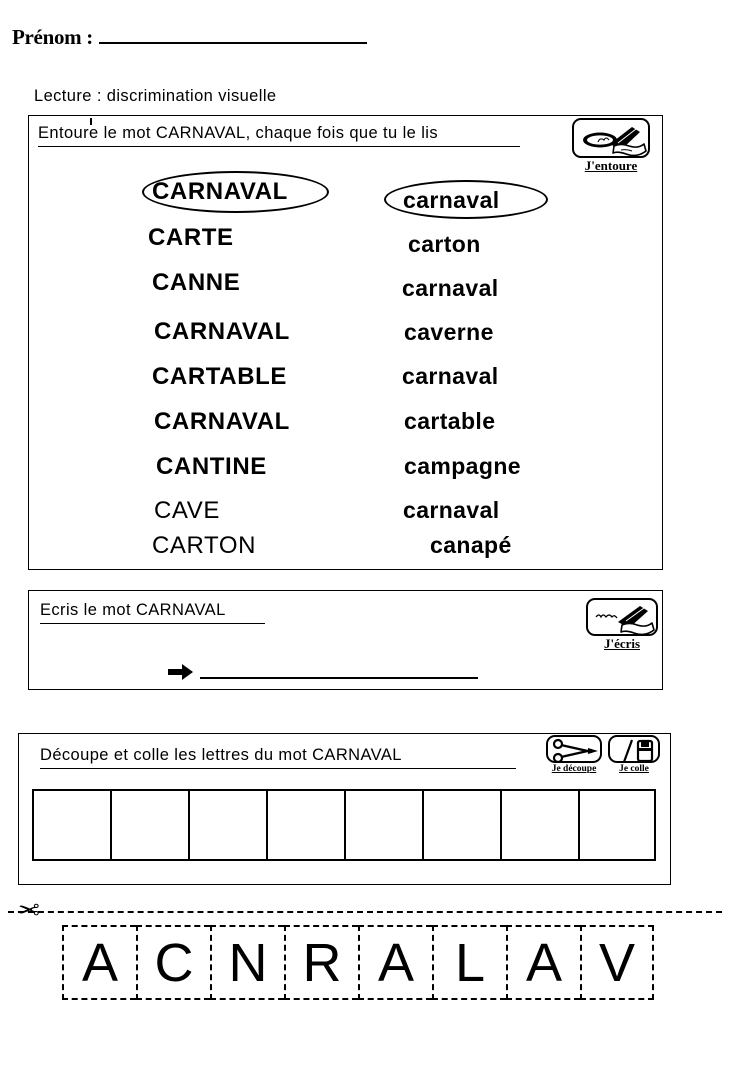 This screenshot has width=730, height=1074. What do you see at coordinates (222, 422) in the screenshot?
I see `word-left-6: CARNAVAL` at bounding box center [222, 422].